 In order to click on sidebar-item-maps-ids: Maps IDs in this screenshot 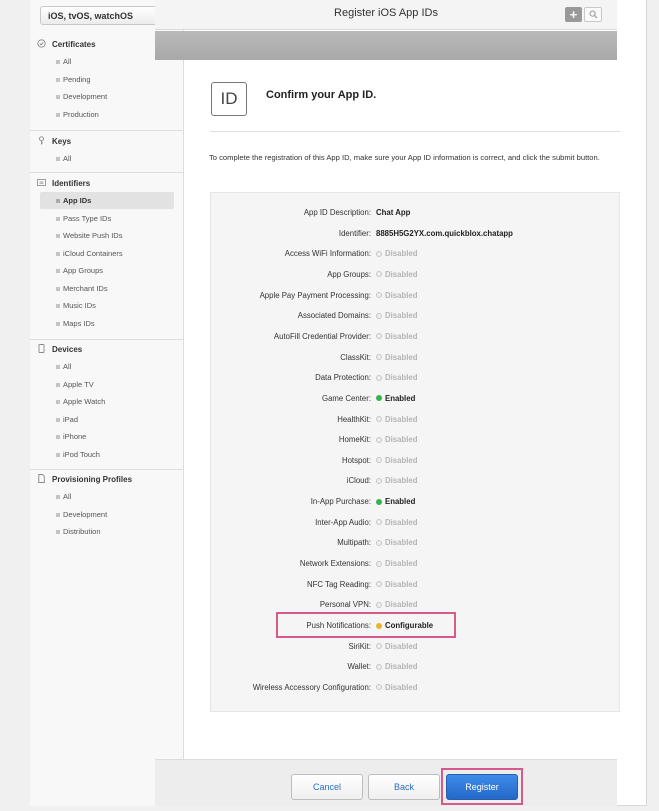, I will do `click(107, 323)`.